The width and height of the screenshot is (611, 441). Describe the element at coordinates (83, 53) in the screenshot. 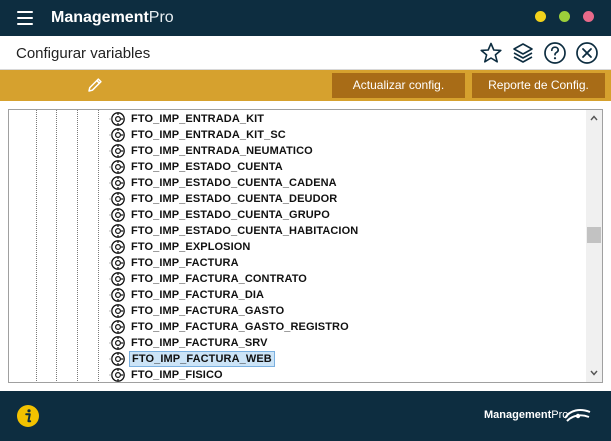

I see `page-title: Configurar variables` at that location.